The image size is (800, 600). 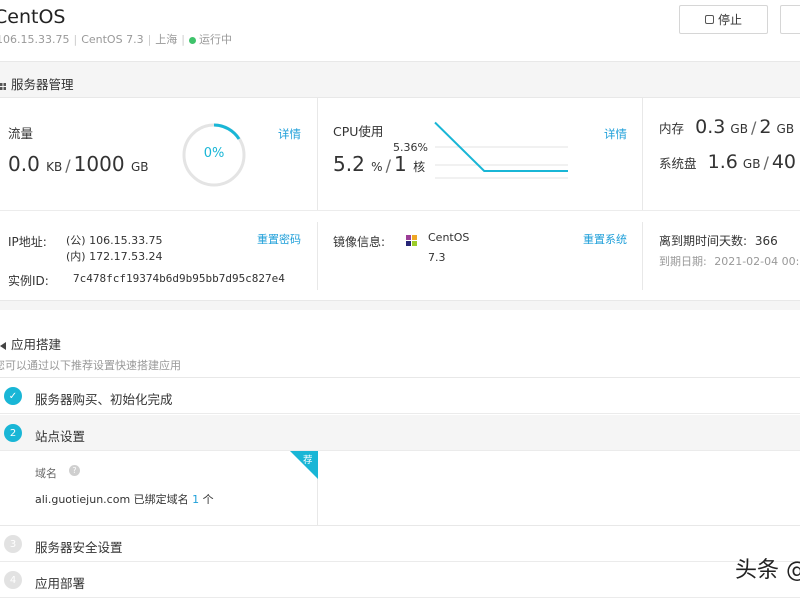 What do you see at coordinates (195, 499) in the screenshot?
I see `domain-count: 1` at bounding box center [195, 499].